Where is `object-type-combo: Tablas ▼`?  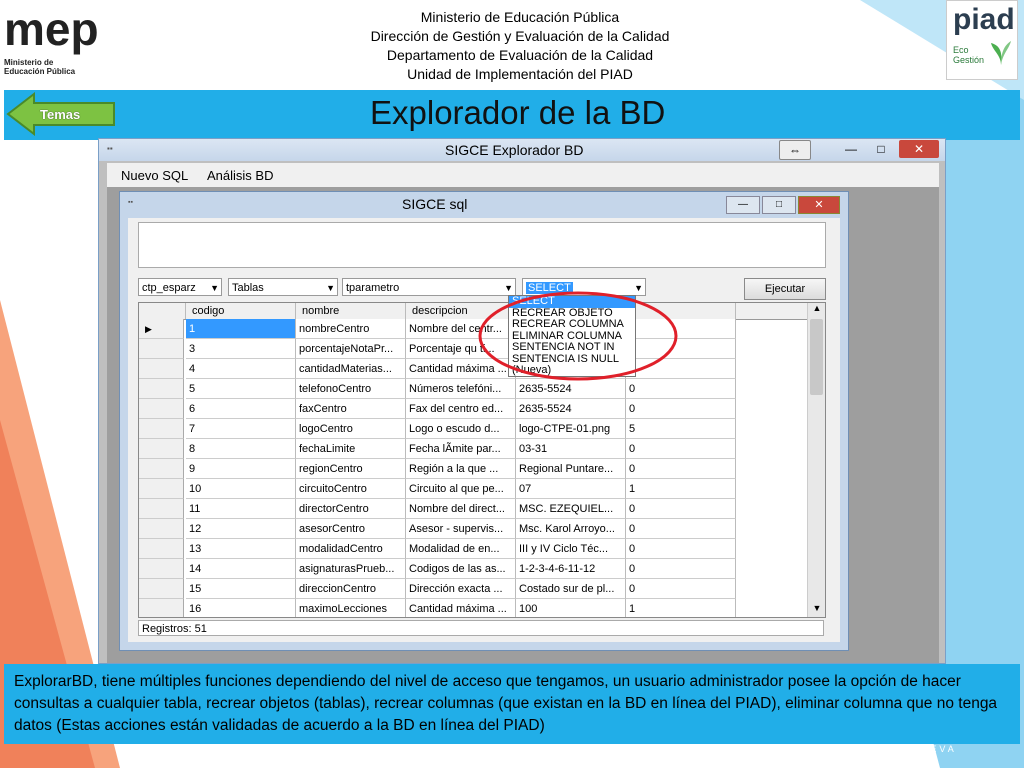
object-type-combo: Tablas ▼ is located at coordinates (283, 287).